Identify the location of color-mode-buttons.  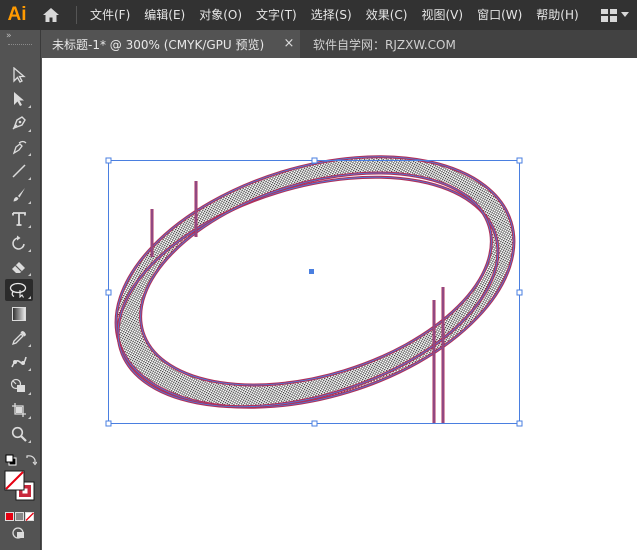
(20, 514).